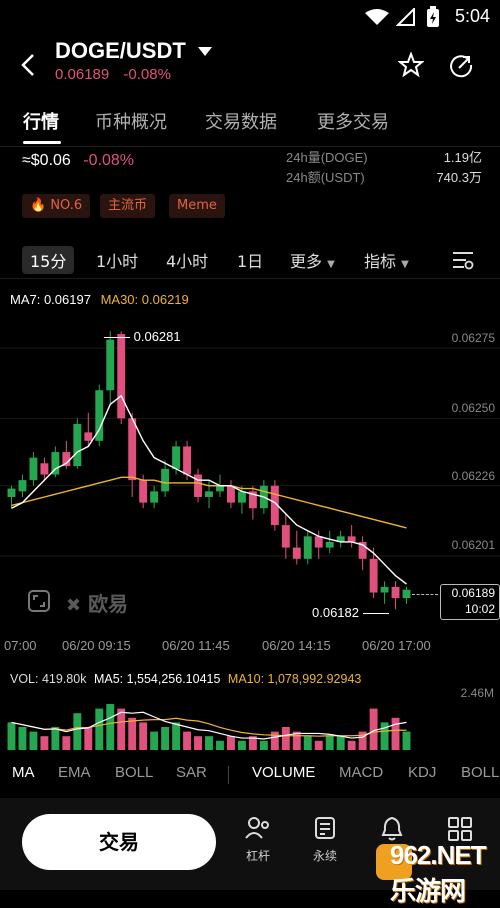  Describe the element at coordinates (312, 260) in the screenshot. I see `interval-more: 更多 ▼` at that location.